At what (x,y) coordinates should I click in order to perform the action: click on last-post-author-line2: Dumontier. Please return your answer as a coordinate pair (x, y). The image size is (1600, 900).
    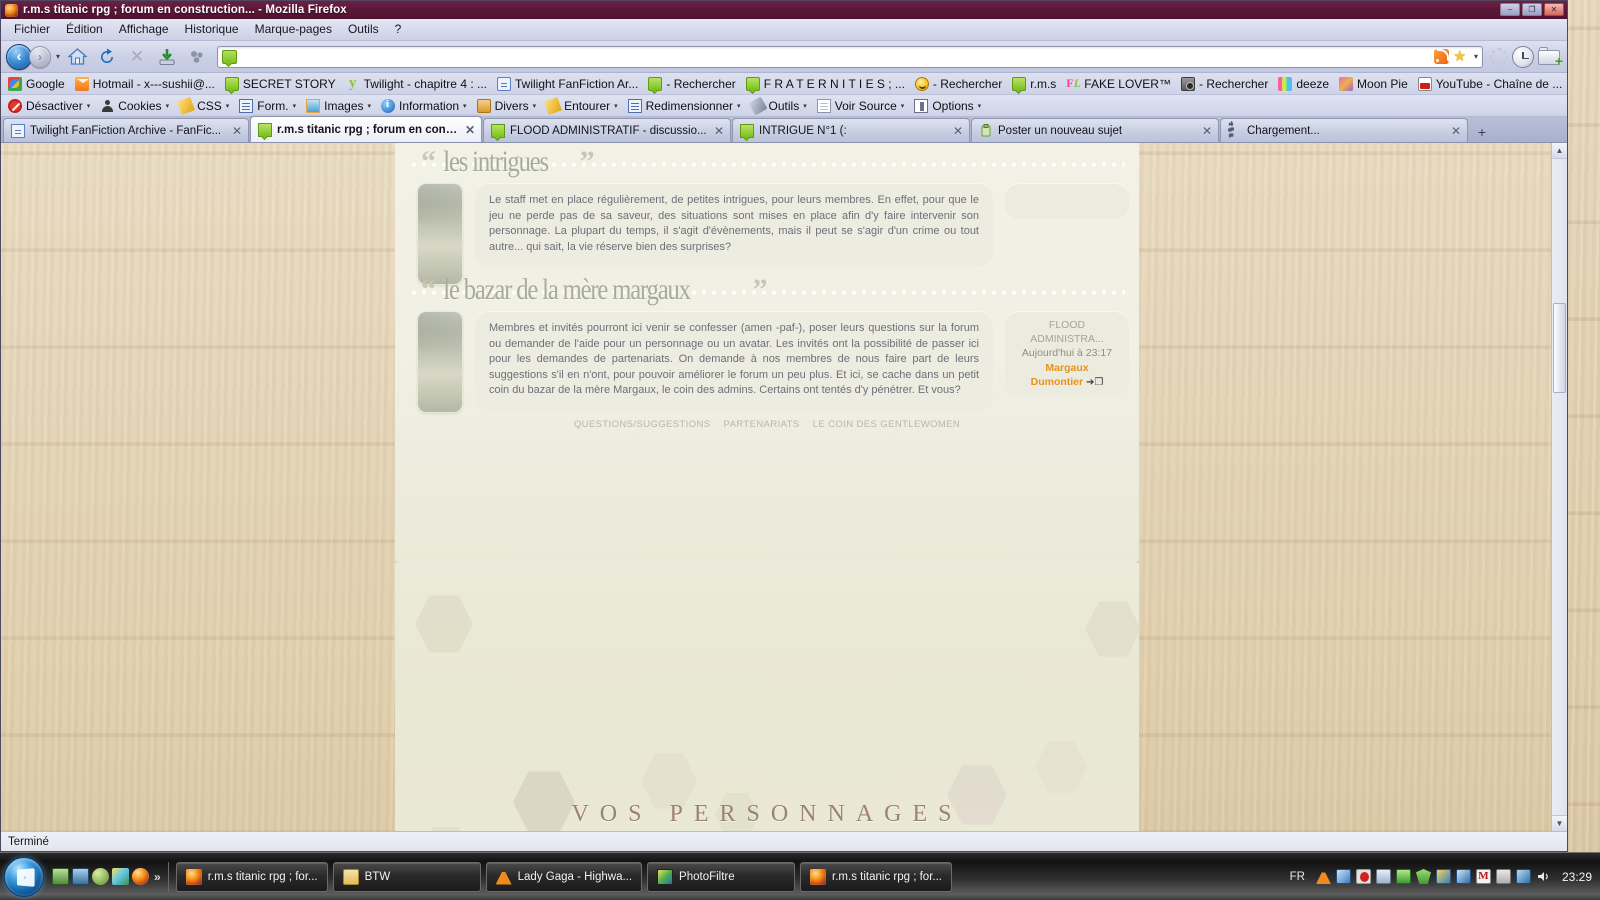
    Looking at the image, I should click on (1057, 382).